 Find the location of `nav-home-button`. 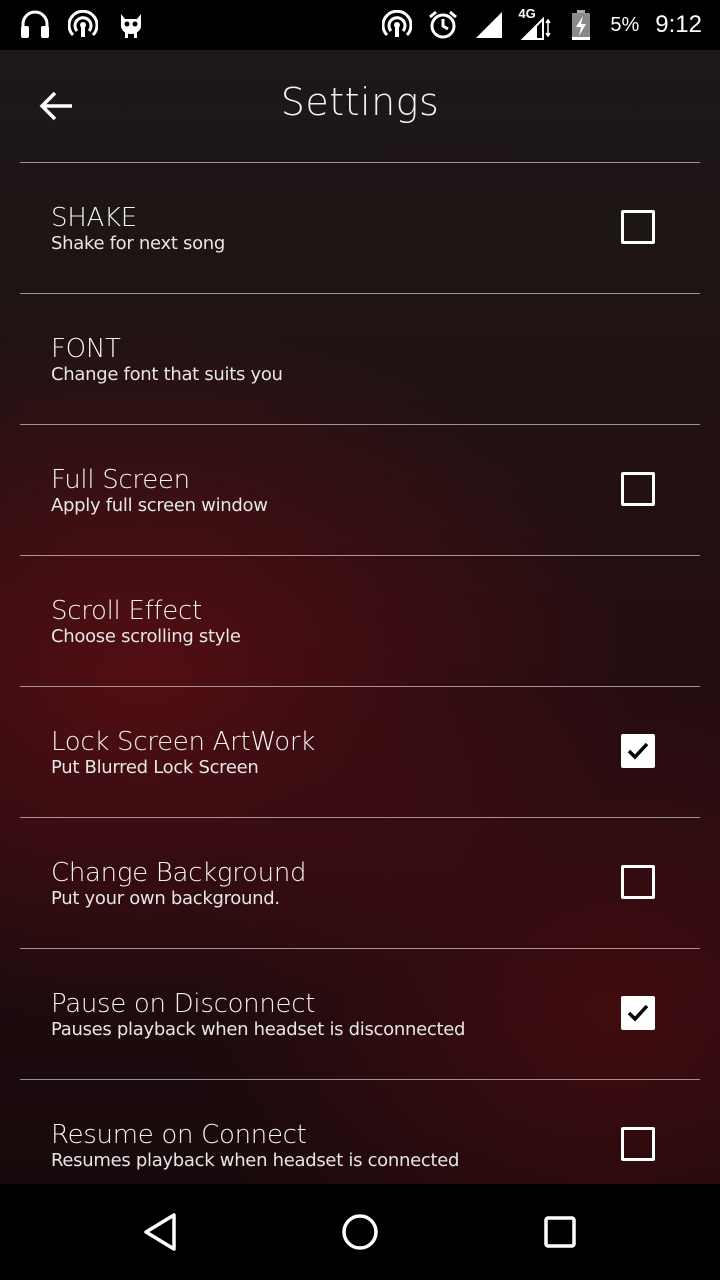

nav-home-button is located at coordinates (360, 1232).